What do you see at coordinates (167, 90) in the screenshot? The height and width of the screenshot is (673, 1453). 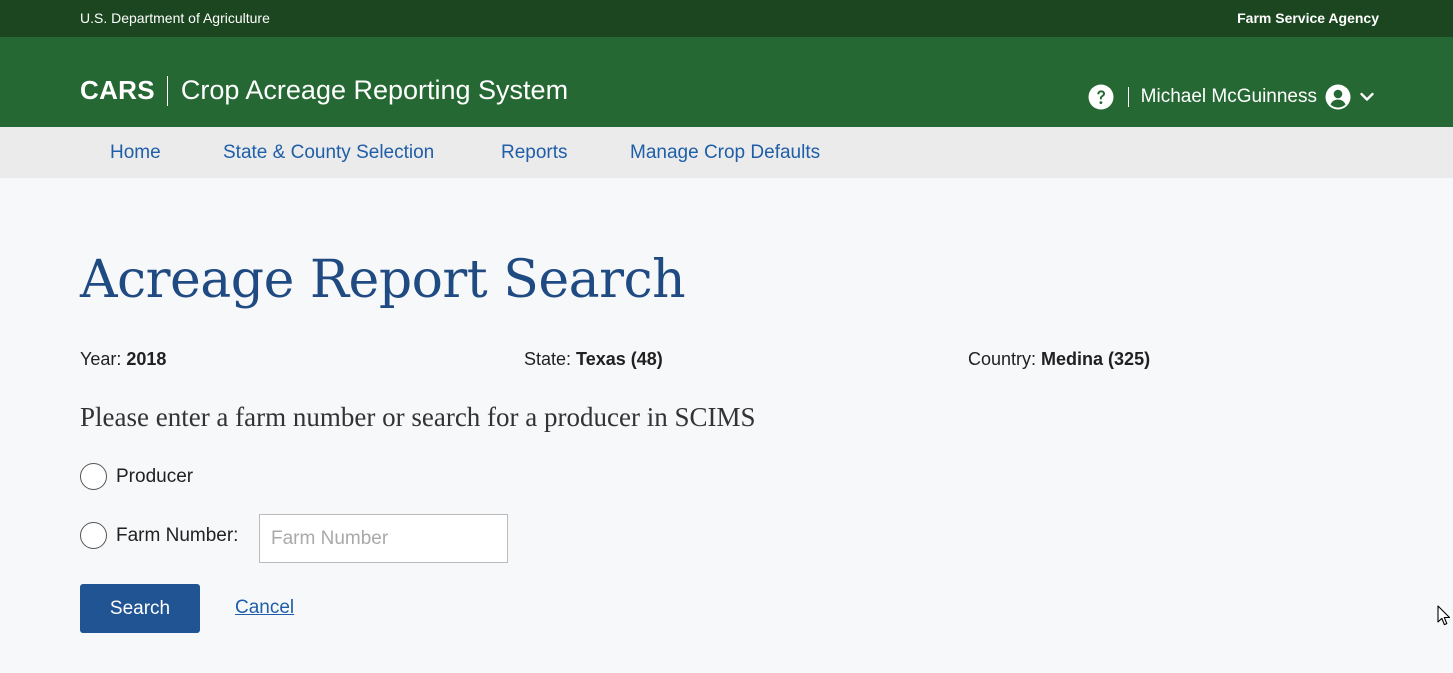 I see `brand-divider` at bounding box center [167, 90].